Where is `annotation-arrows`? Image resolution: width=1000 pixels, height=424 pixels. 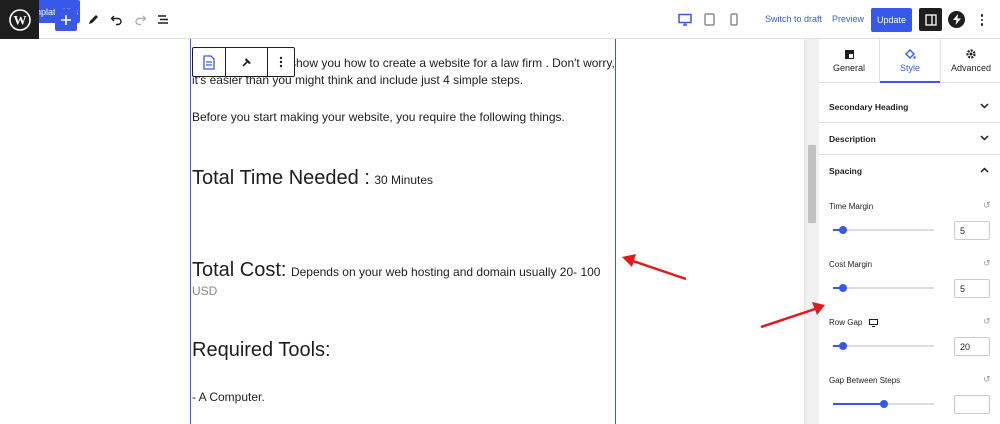 annotation-arrows is located at coordinates (723, 291).